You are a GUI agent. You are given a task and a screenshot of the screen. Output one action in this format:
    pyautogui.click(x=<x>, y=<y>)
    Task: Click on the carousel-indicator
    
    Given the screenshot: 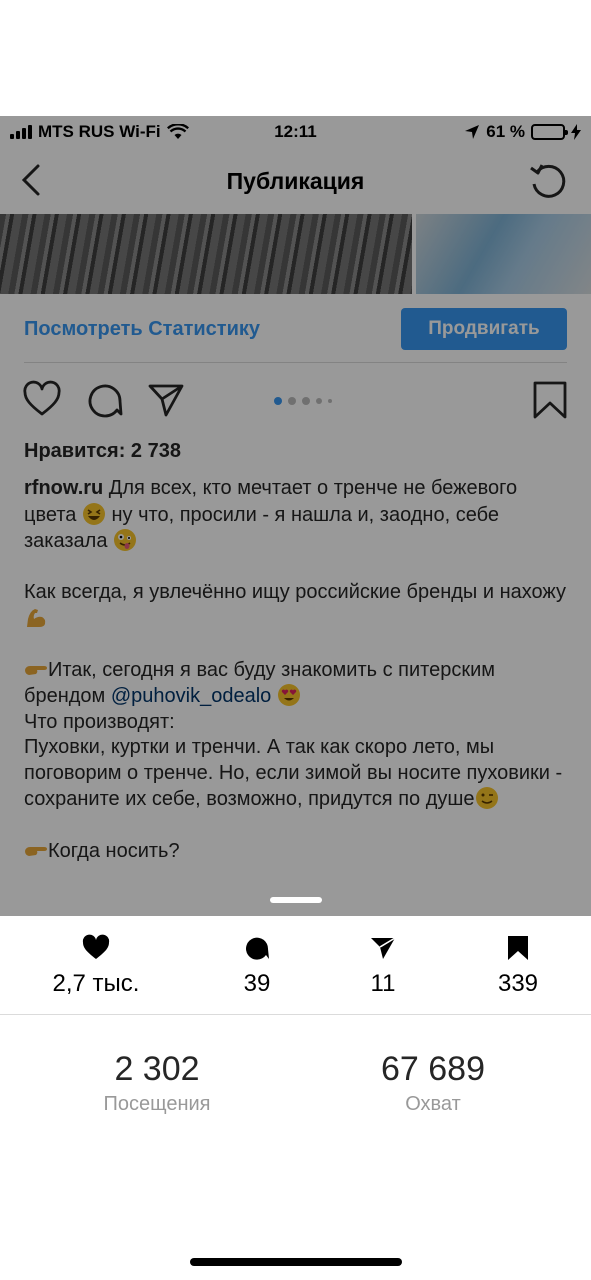 What is the action you would take?
    pyautogui.click(x=303, y=401)
    